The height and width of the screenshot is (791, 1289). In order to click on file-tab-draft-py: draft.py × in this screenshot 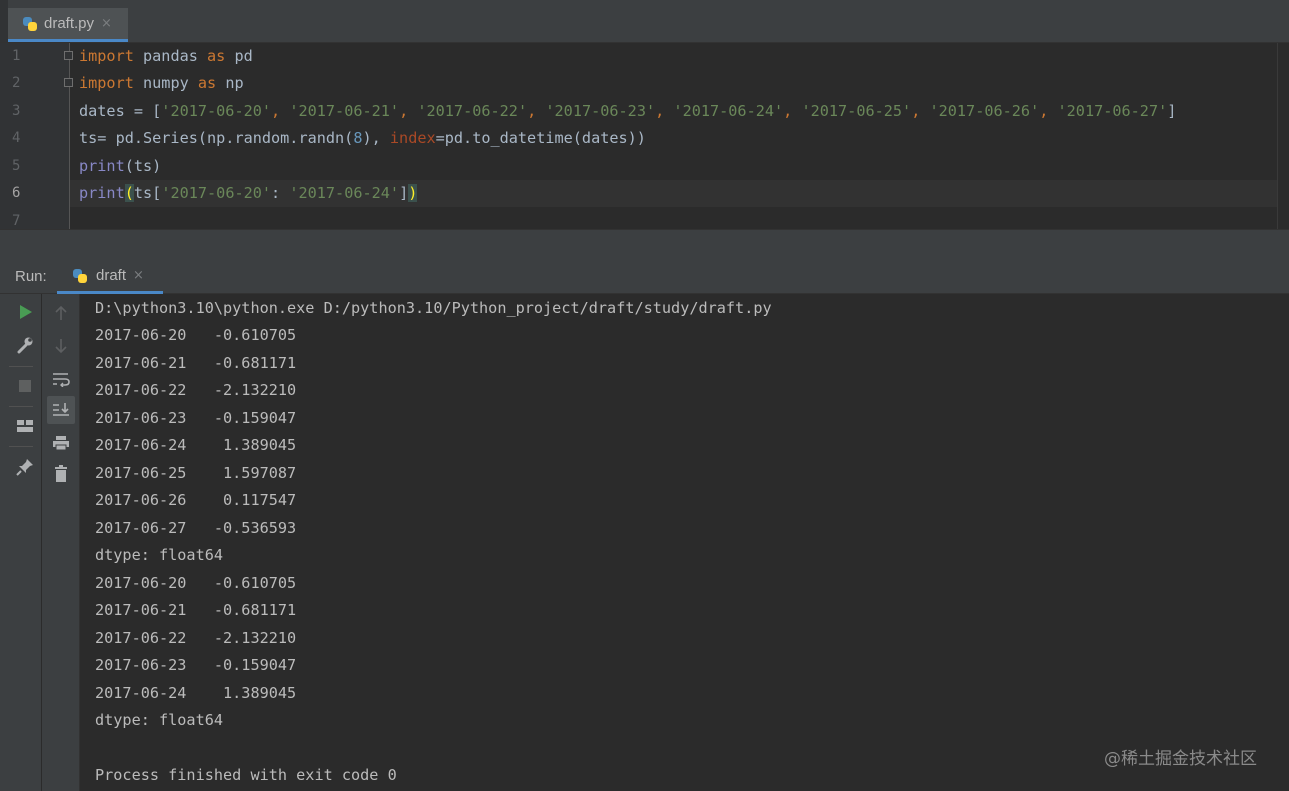, I will do `click(68, 25)`.